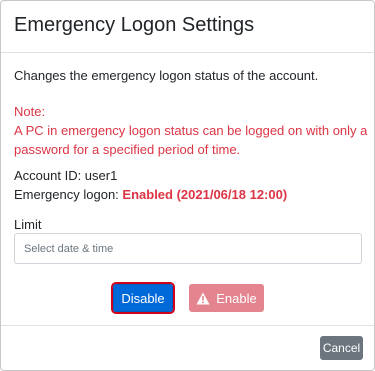 The height and width of the screenshot is (371, 375). I want to click on note-line-2: password for a specified period of time., so click(127, 149).